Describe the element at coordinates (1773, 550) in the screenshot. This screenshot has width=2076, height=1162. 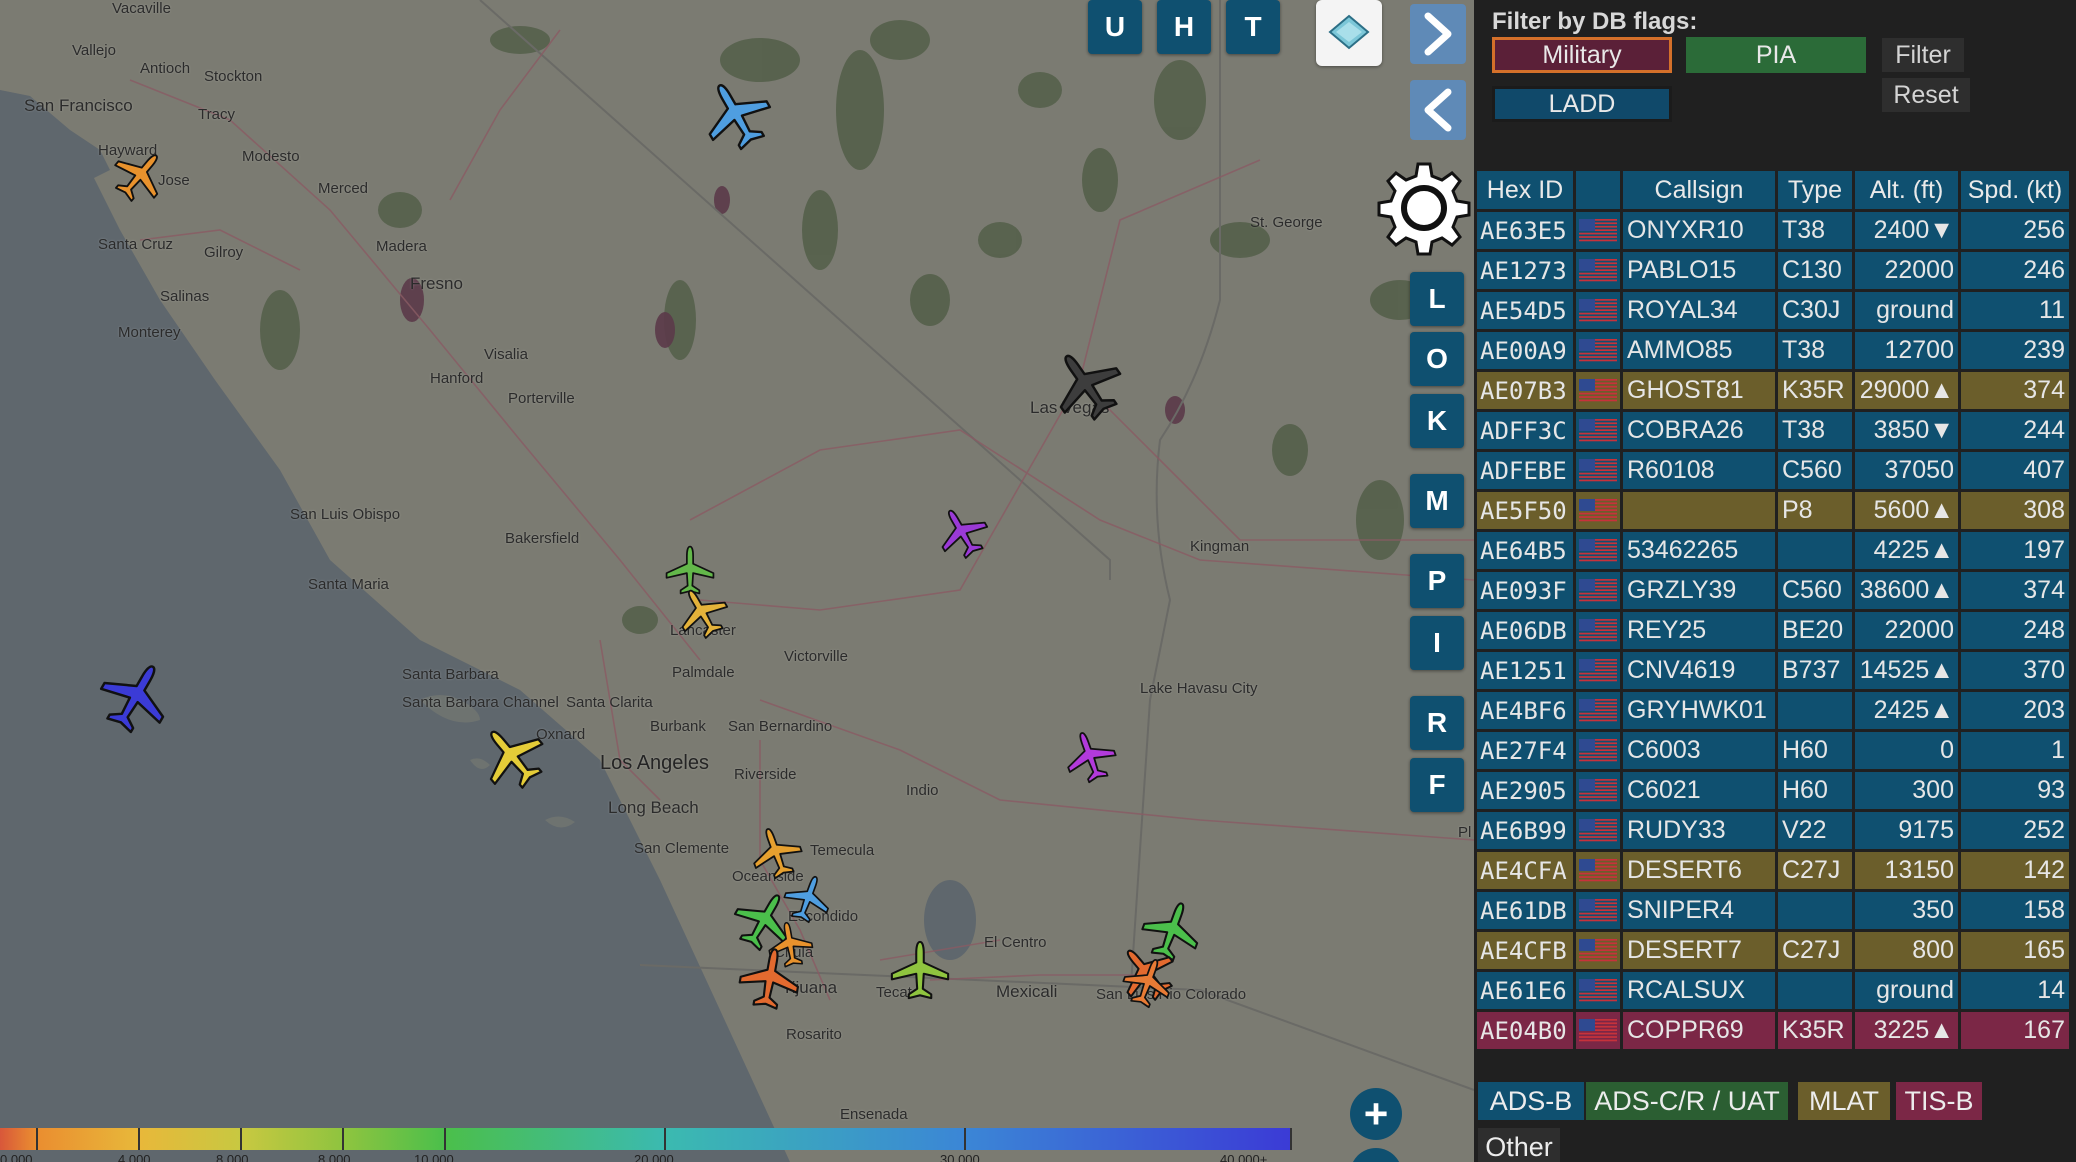
I see `table-row: AE64B5 53462265 4225▲ 197` at that location.